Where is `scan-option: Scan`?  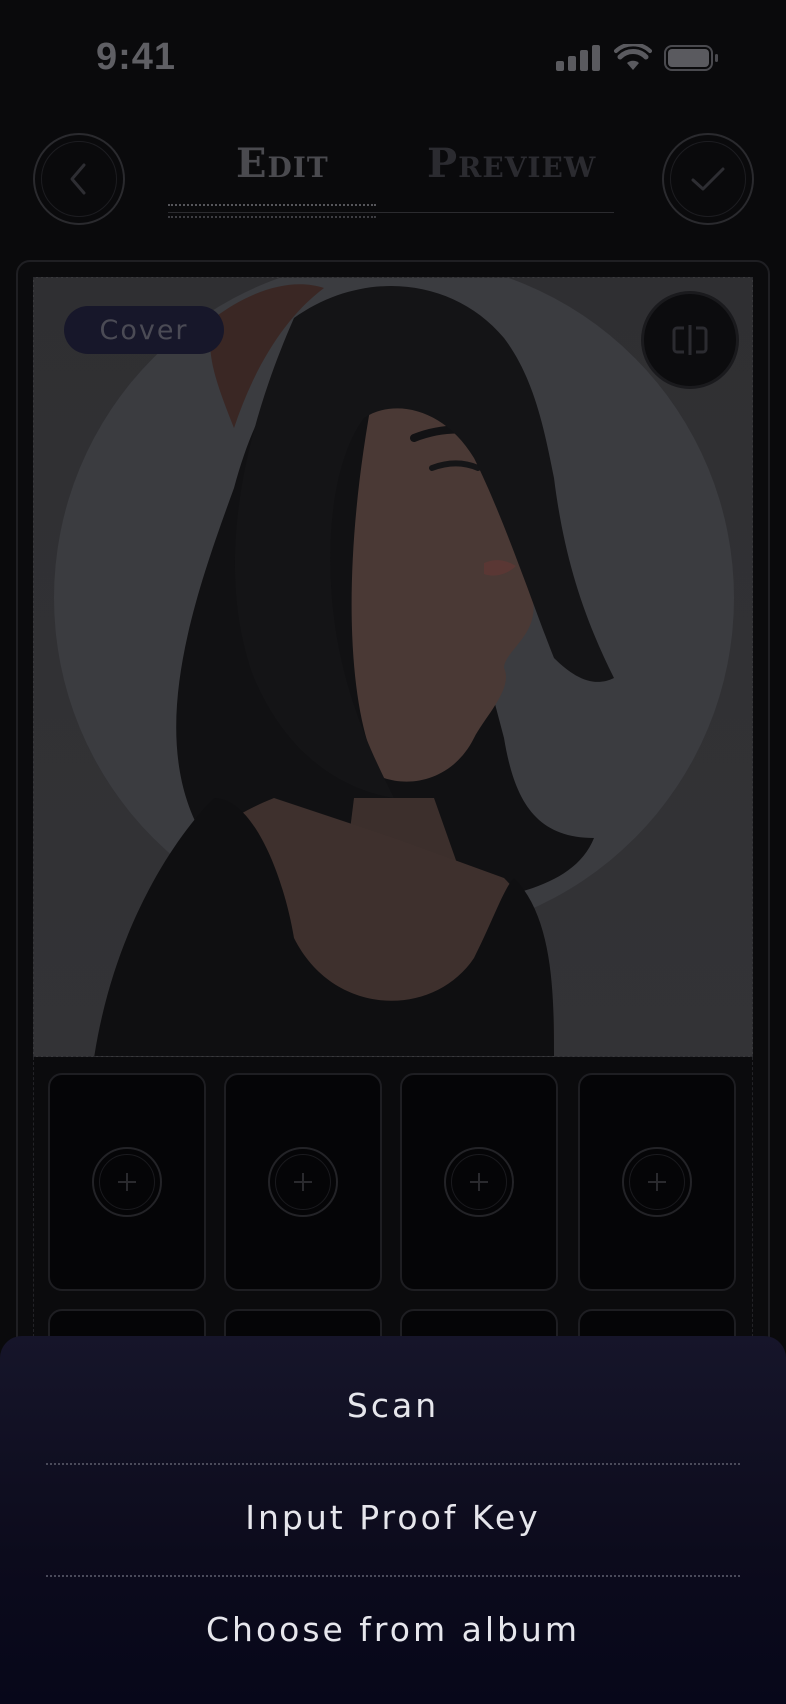
scan-option: Scan is located at coordinates (393, 1405).